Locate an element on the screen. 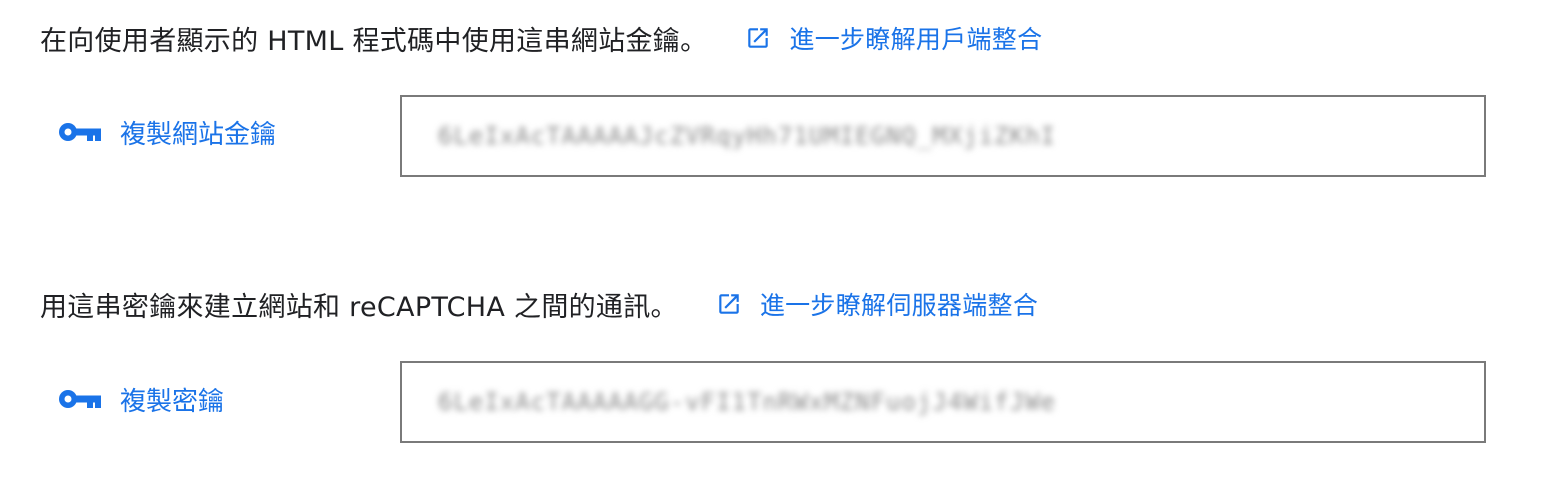  learn-more-server-link: 進一步瞭解伺服器端整合 is located at coordinates (877, 304).